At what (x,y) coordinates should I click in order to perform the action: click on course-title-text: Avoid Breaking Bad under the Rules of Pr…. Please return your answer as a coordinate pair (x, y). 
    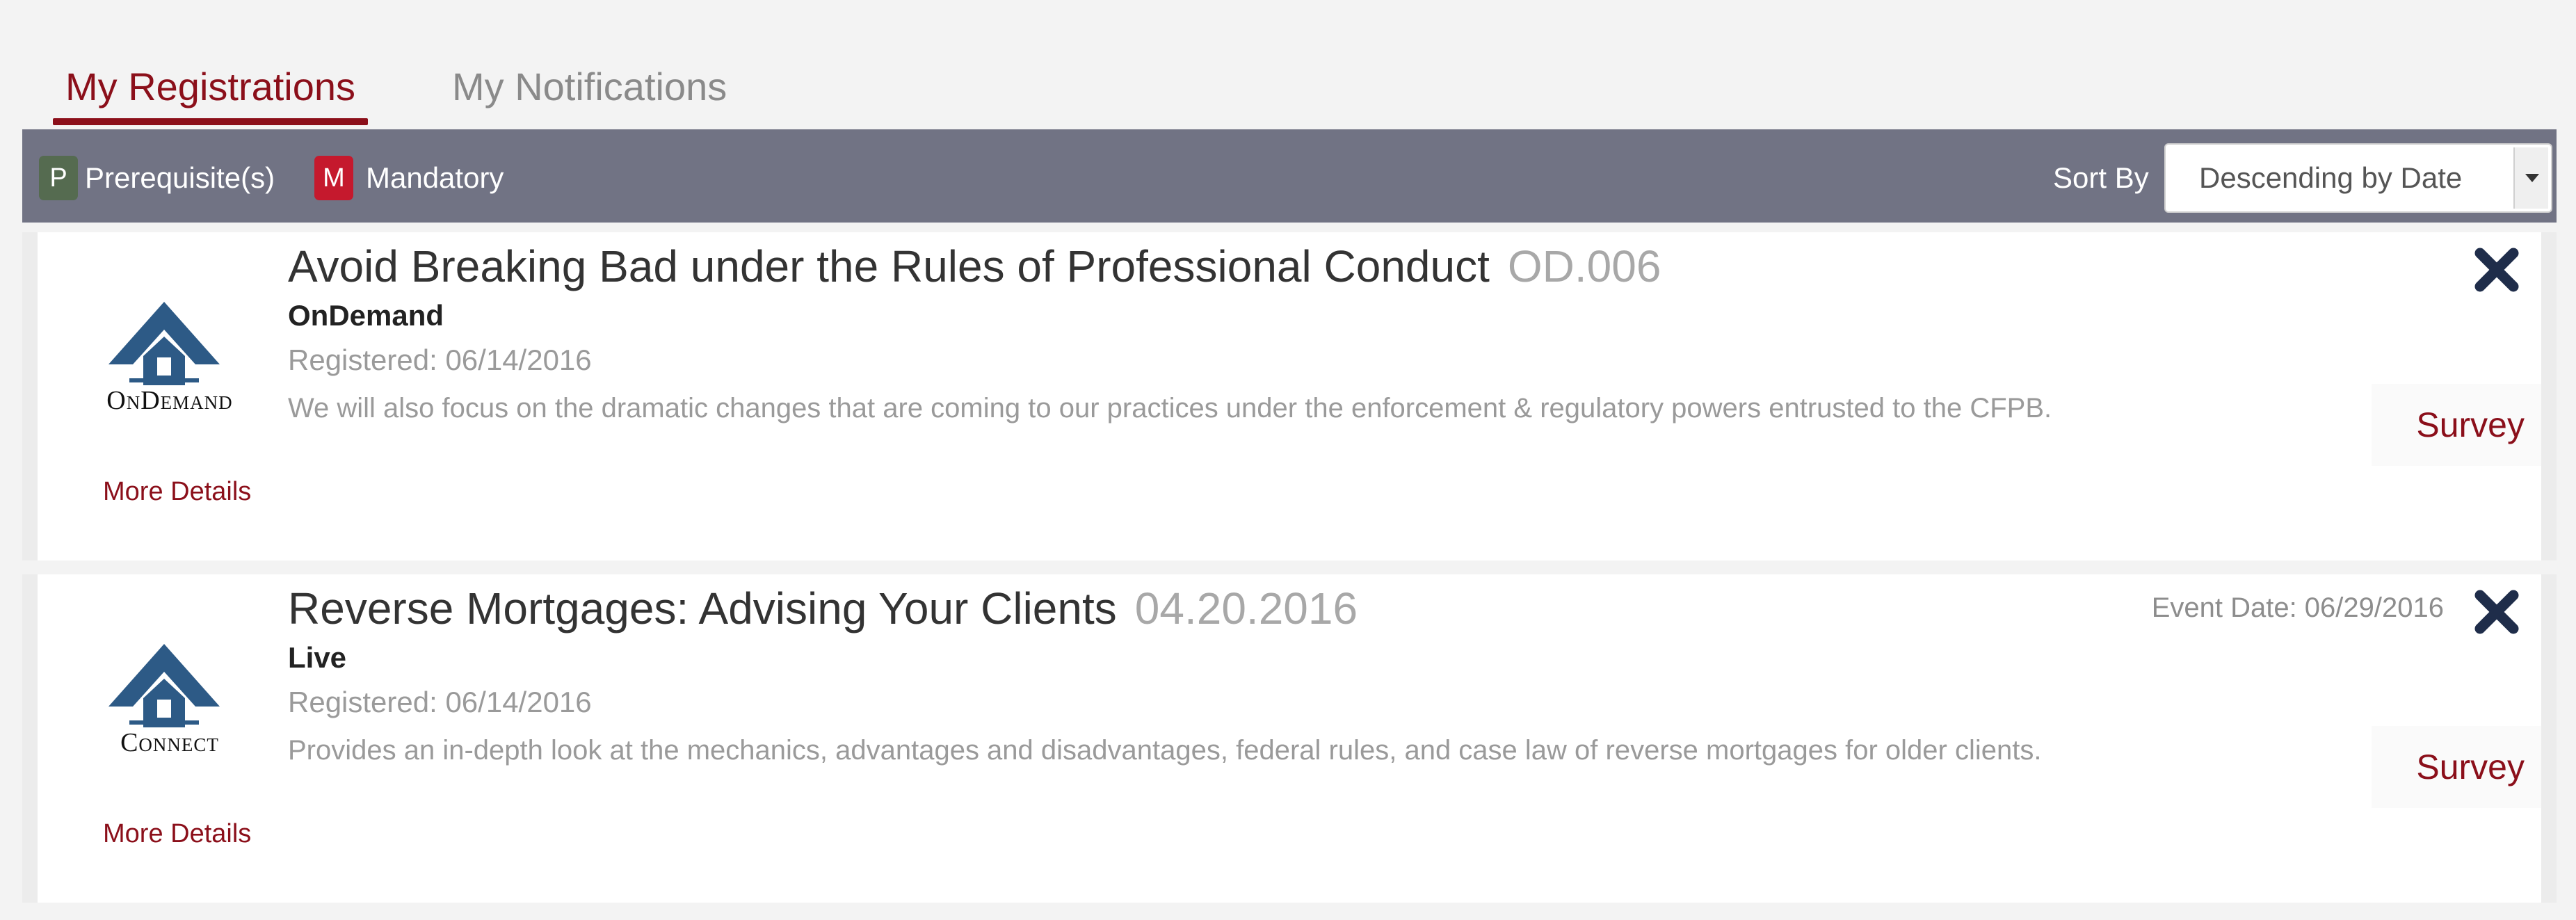
    Looking at the image, I should click on (889, 266).